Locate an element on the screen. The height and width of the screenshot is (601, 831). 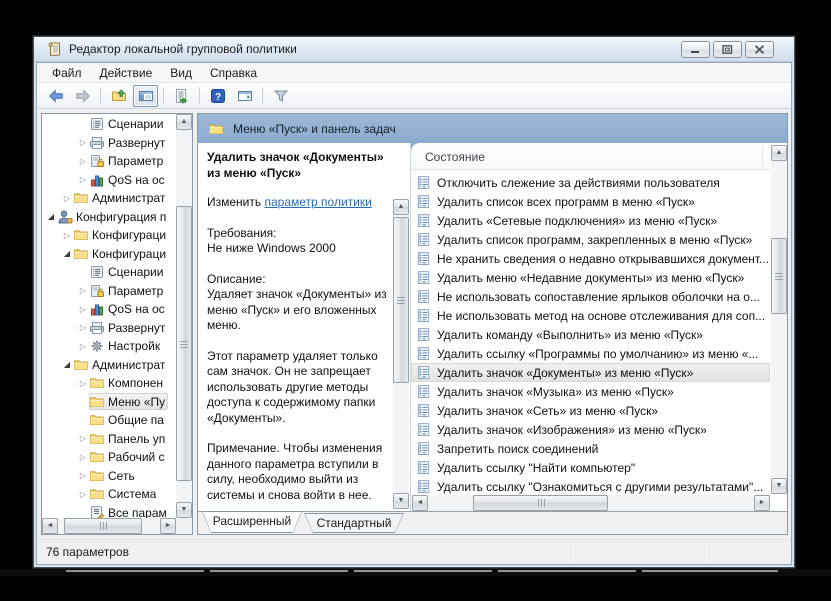
minimize-button is located at coordinates (695, 49).